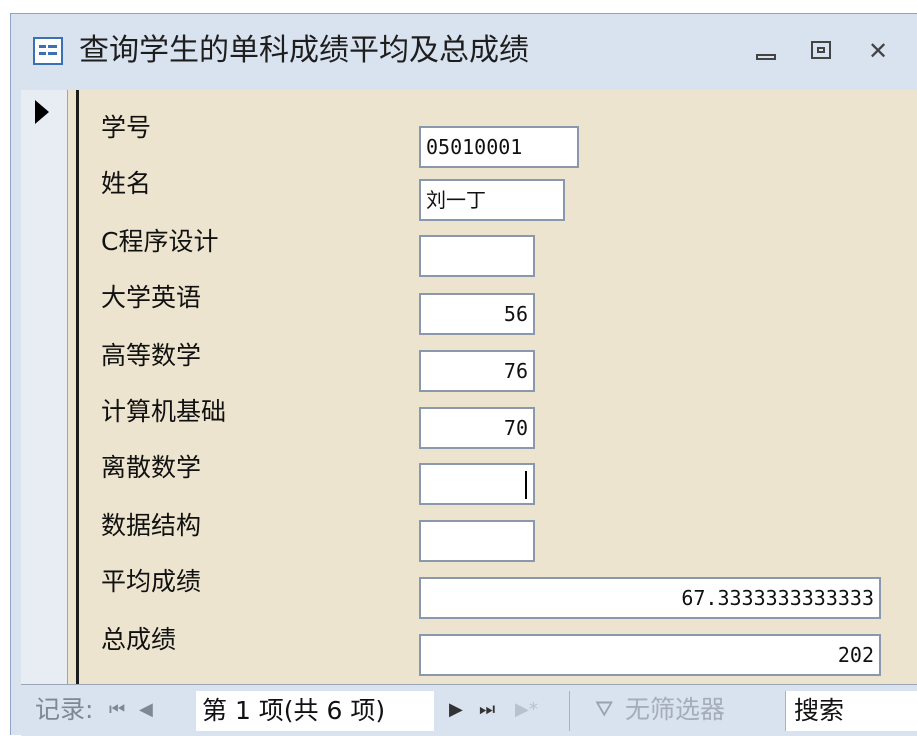 The height and width of the screenshot is (736, 917). I want to click on name-field: 刘一丁, so click(492, 200).